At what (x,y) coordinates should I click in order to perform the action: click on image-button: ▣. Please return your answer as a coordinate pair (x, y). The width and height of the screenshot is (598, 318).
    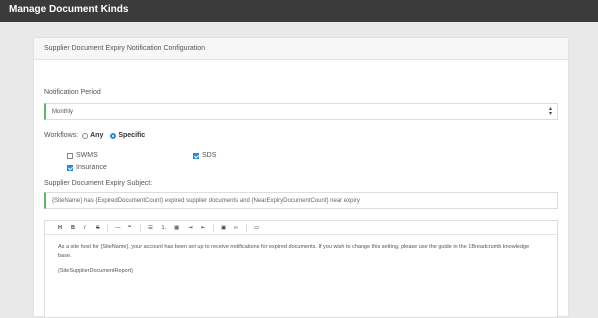
    Looking at the image, I should click on (223, 228).